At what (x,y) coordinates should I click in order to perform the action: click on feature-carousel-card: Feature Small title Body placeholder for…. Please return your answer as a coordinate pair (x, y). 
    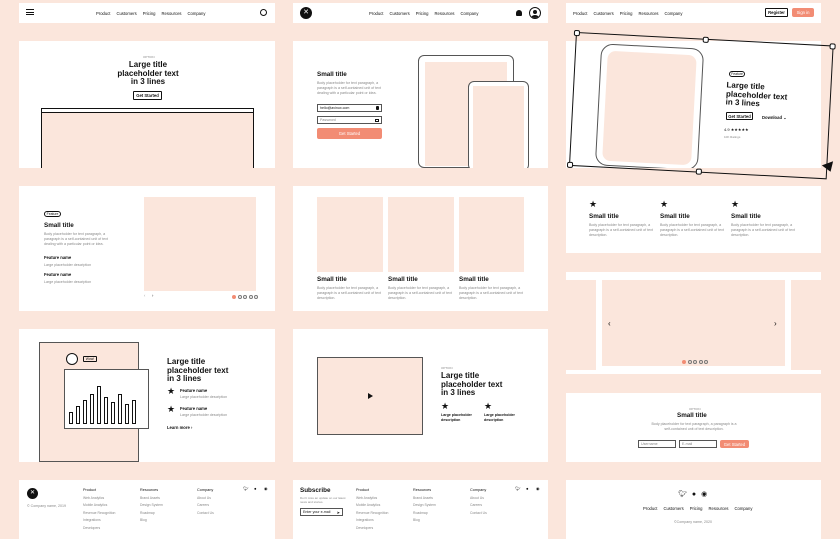
    Looking at the image, I should click on (147, 248).